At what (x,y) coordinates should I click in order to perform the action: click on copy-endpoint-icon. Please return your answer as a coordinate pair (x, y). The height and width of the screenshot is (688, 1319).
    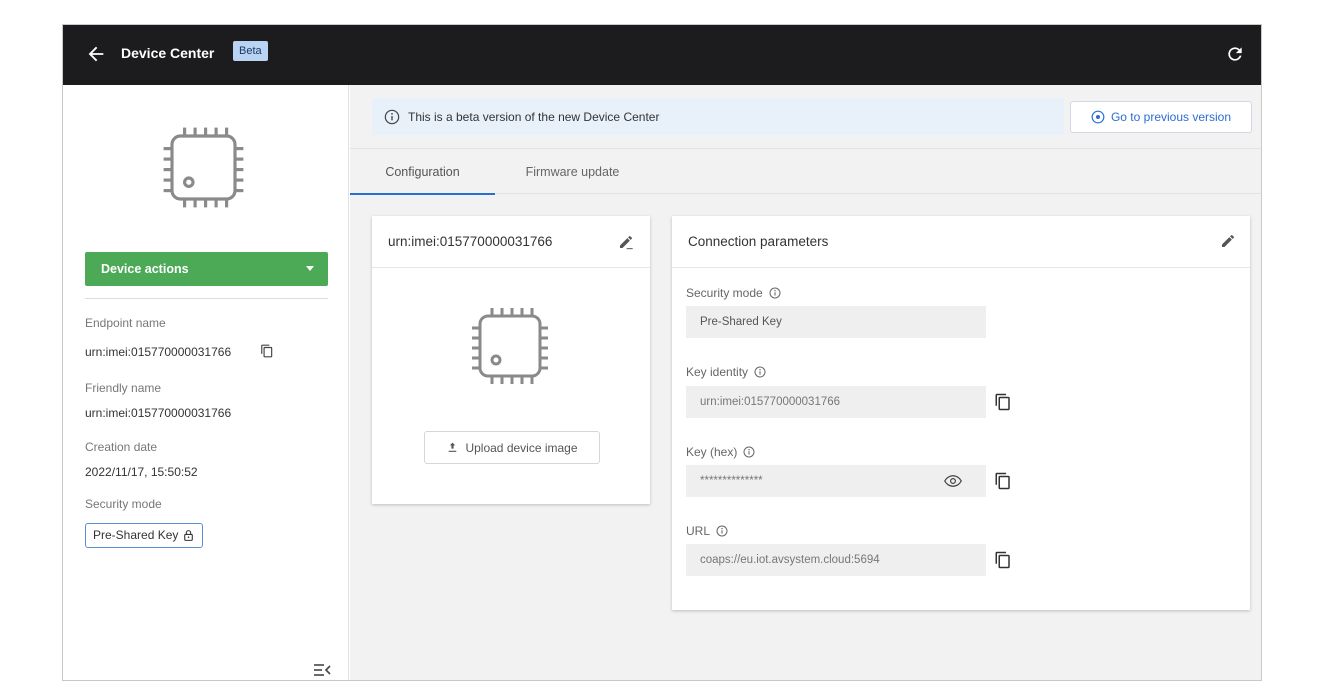
    Looking at the image, I should click on (267, 351).